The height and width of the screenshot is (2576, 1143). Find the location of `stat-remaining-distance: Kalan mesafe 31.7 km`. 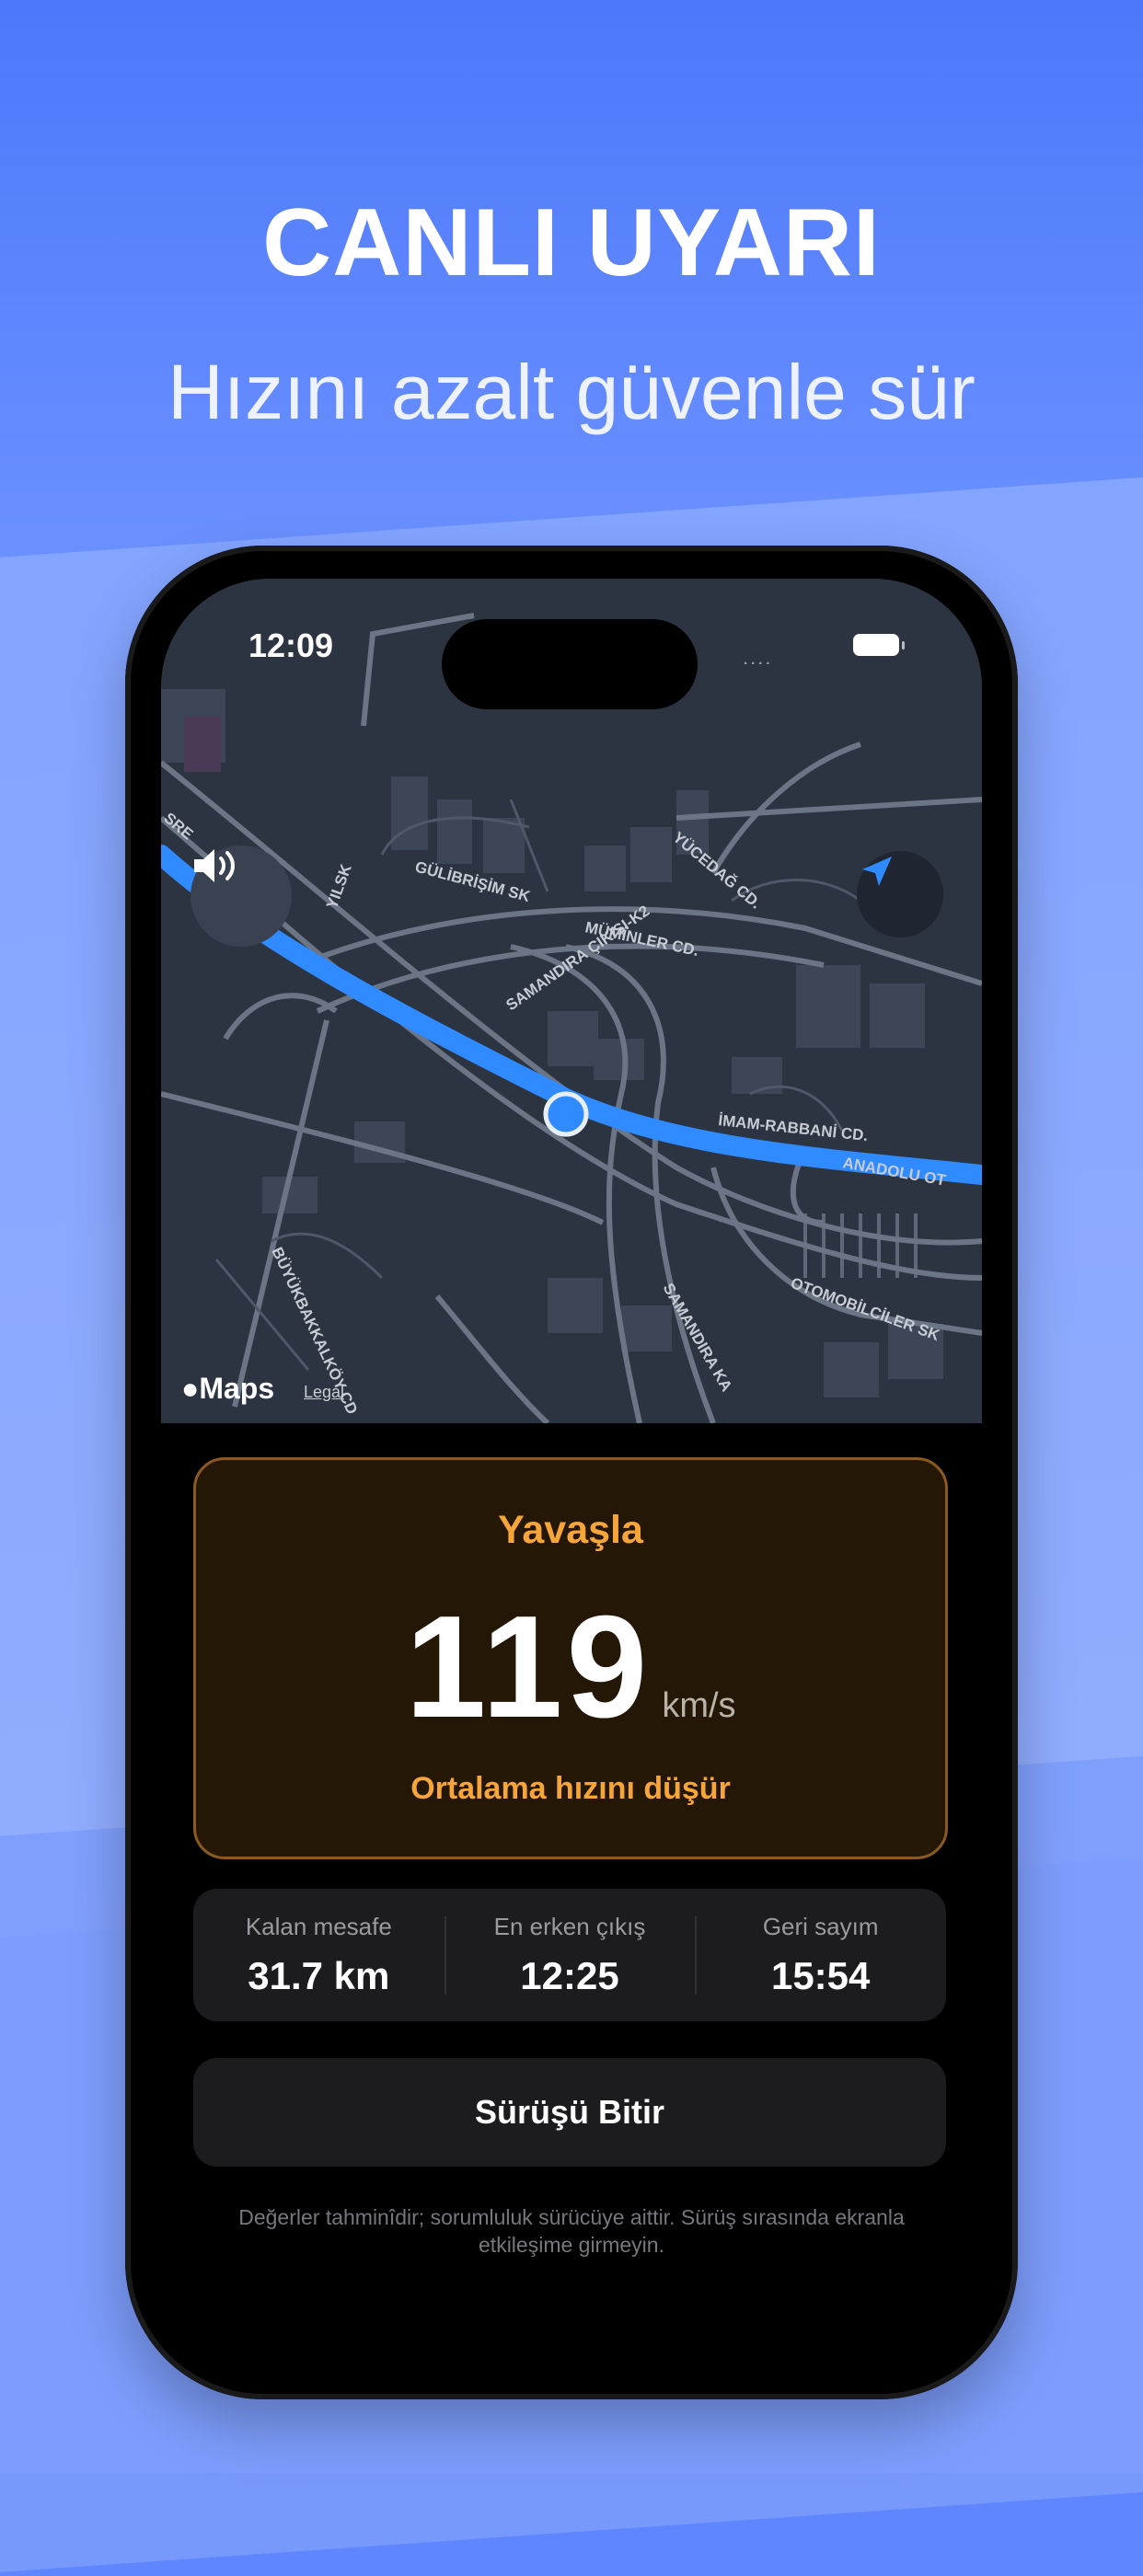

stat-remaining-distance: Kalan mesafe 31.7 km is located at coordinates (318, 1955).